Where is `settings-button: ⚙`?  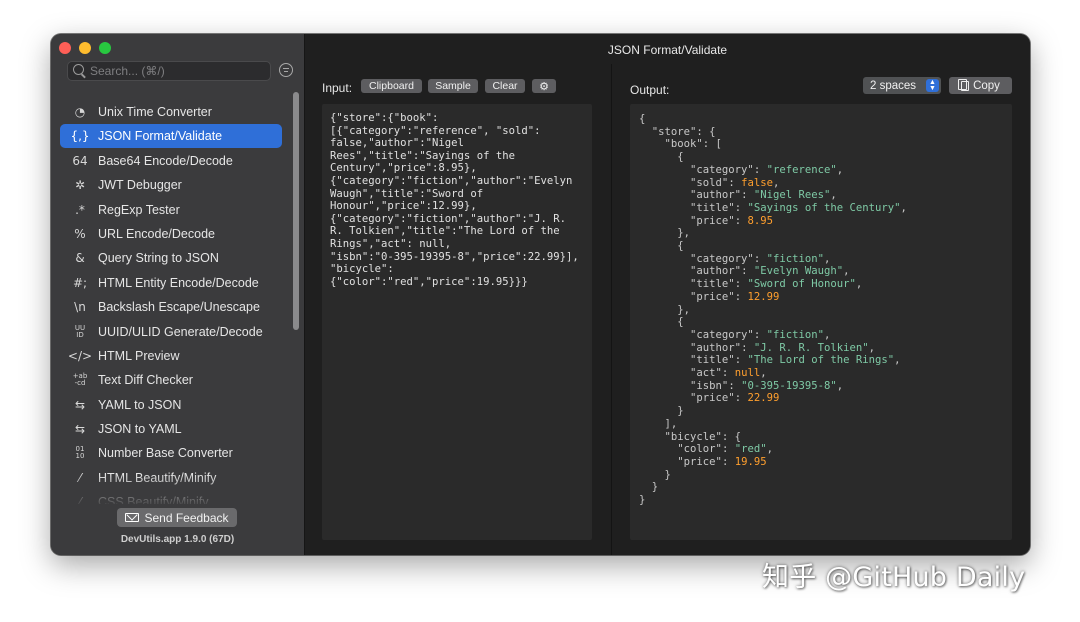 settings-button: ⚙ is located at coordinates (544, 86).